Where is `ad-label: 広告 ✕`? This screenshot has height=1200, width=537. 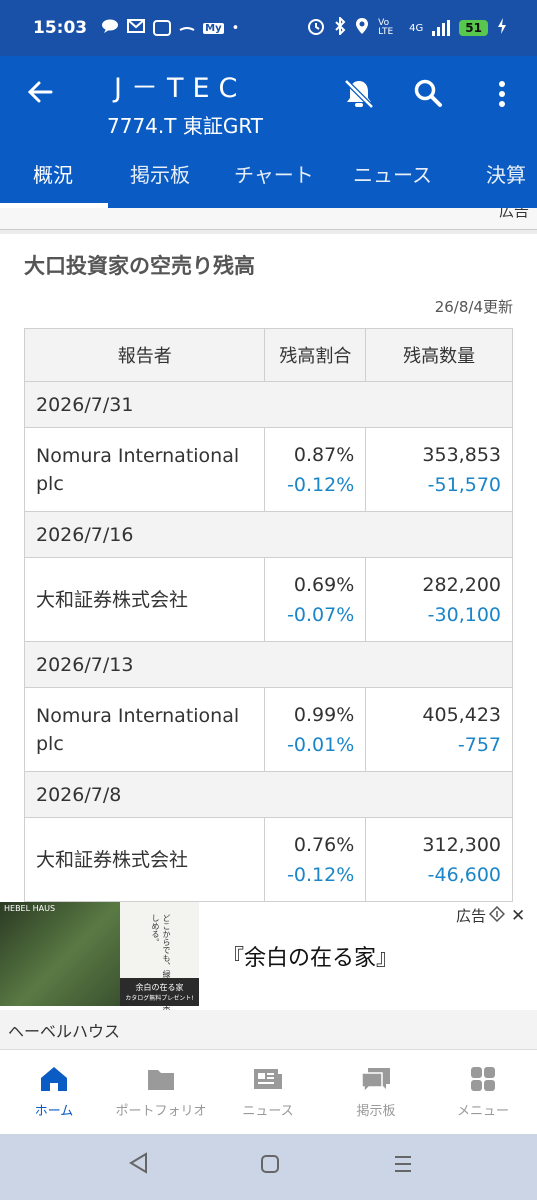
ad-label: 広告 ✕ is located at coordinates (490, 915).